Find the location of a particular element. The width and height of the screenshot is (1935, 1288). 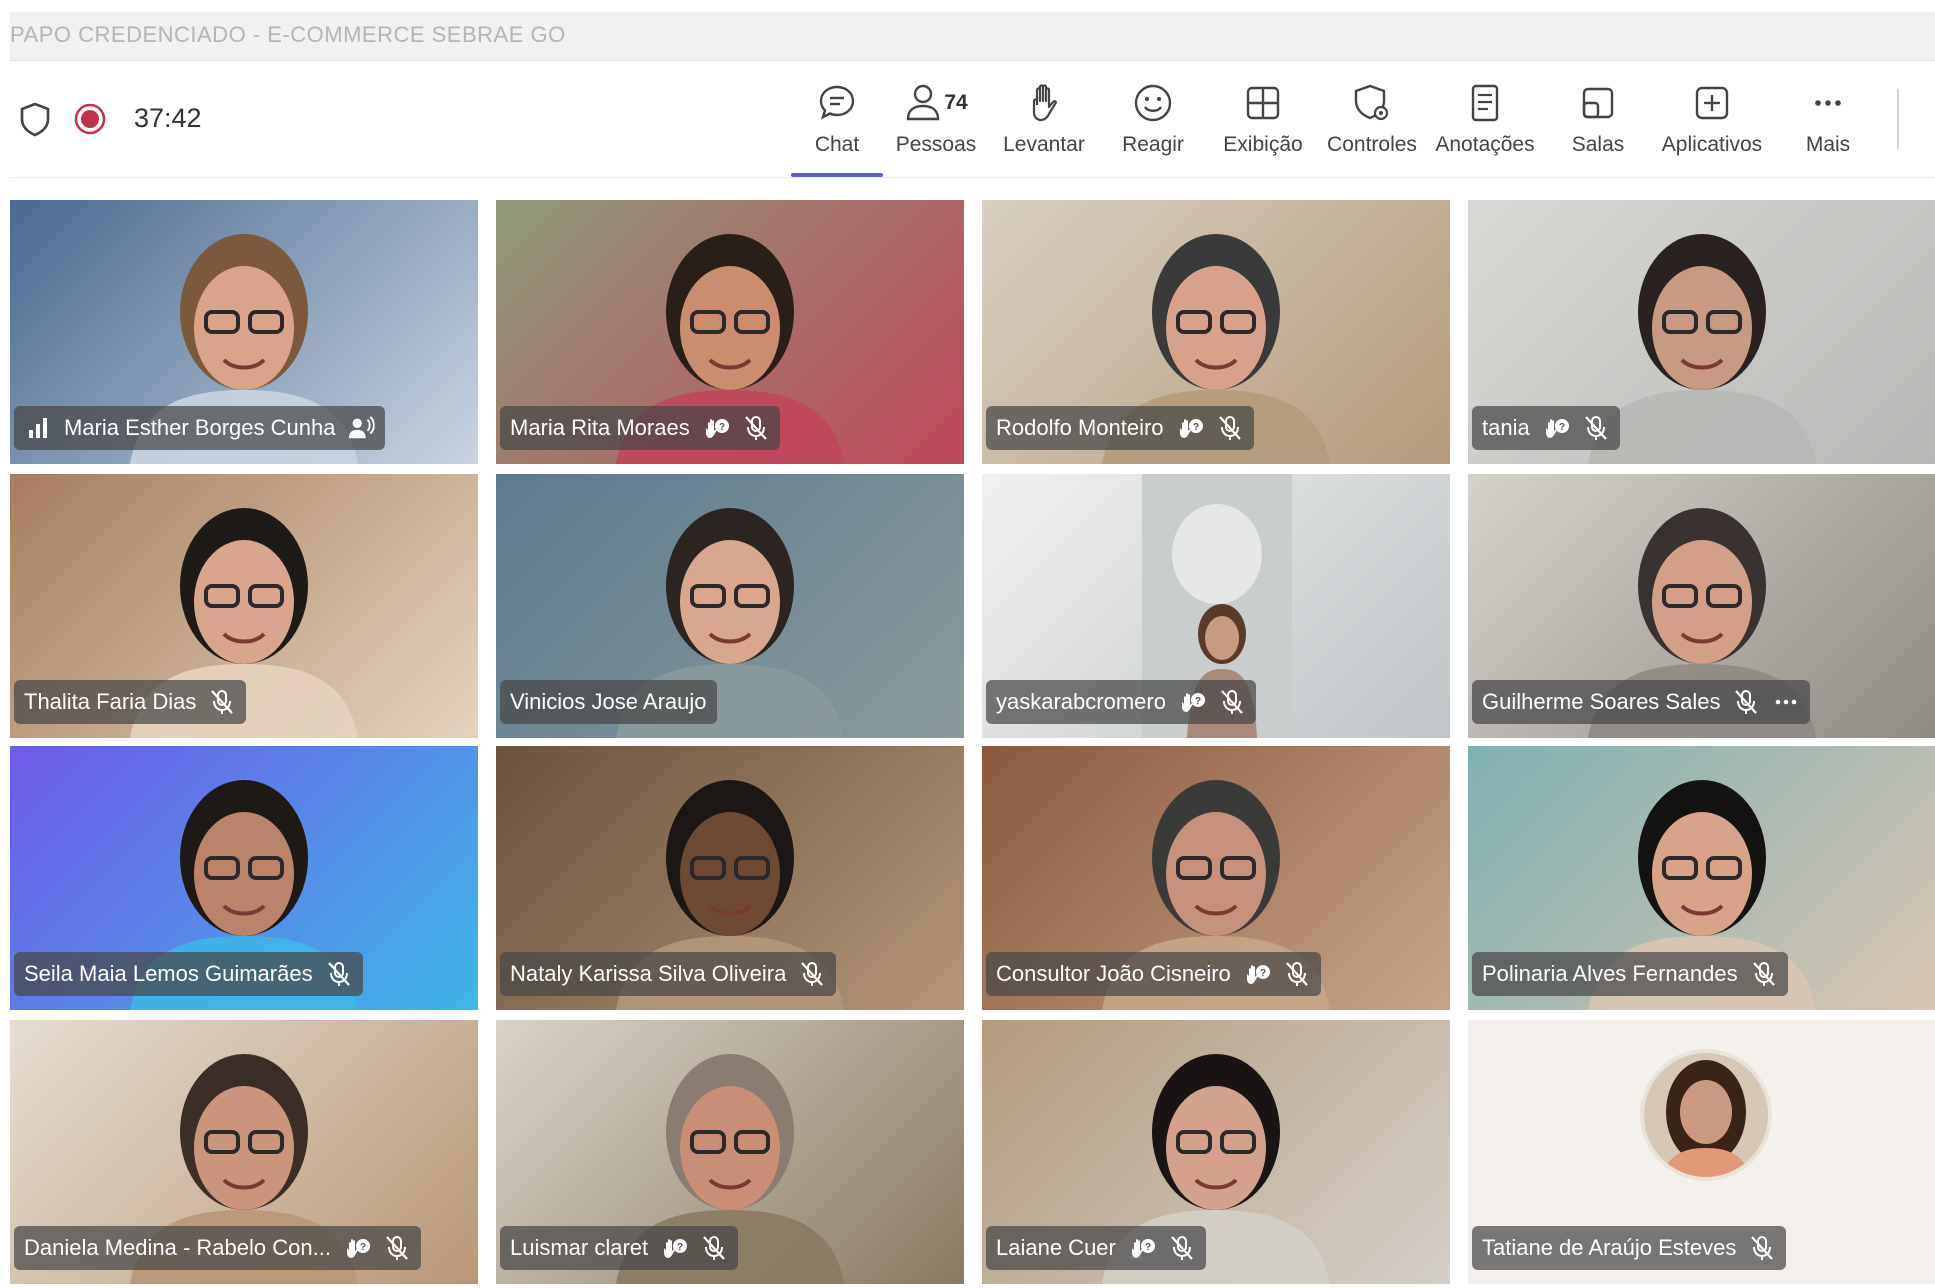

participant-name-label: Polinaria Alves Fernandes is located at coordinates (1630, 974).